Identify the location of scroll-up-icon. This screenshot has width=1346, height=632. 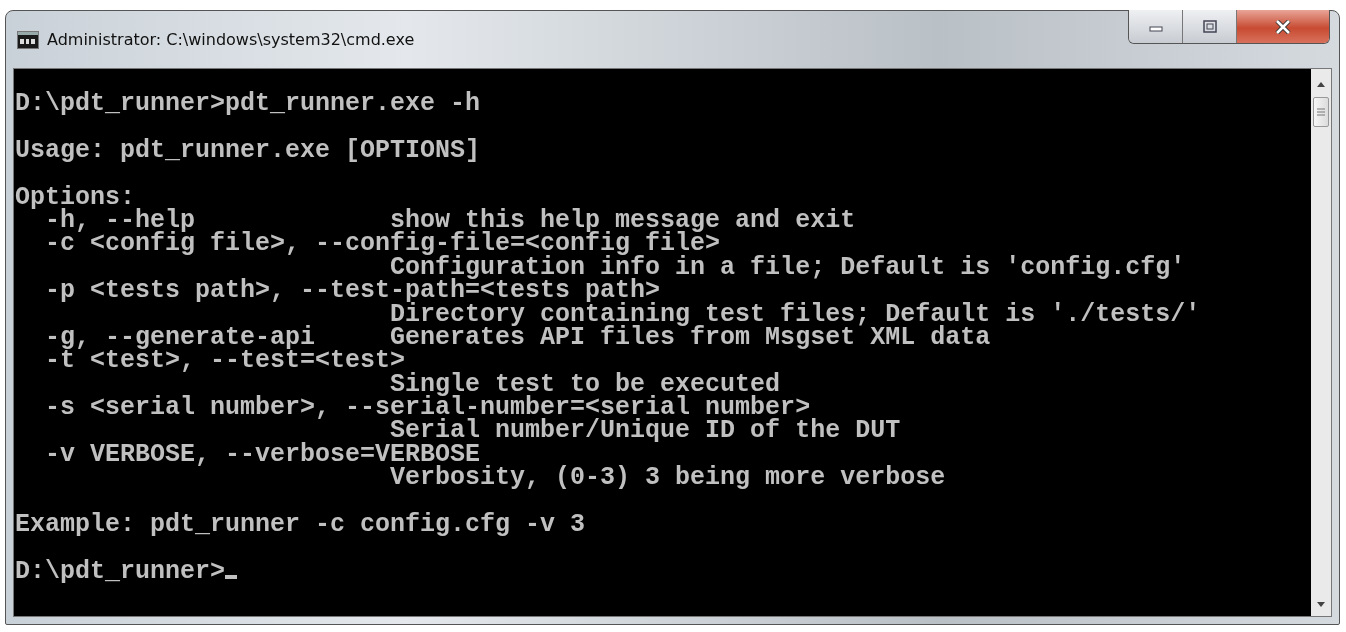
(1321, 84).